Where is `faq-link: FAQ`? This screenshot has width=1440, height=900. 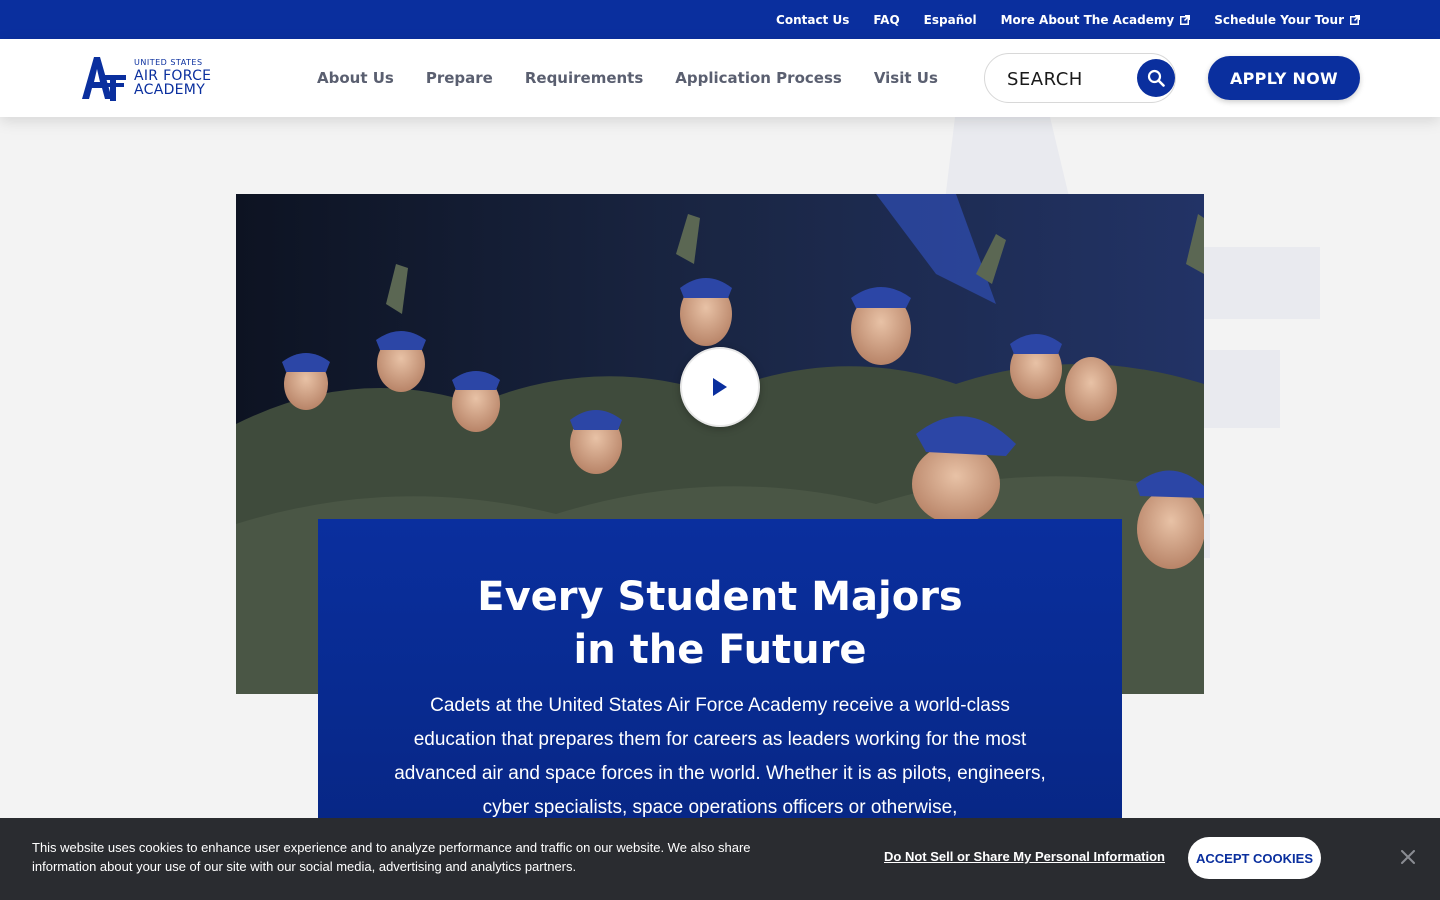 faq-link: FAQ is located at coordinates (886, 20).